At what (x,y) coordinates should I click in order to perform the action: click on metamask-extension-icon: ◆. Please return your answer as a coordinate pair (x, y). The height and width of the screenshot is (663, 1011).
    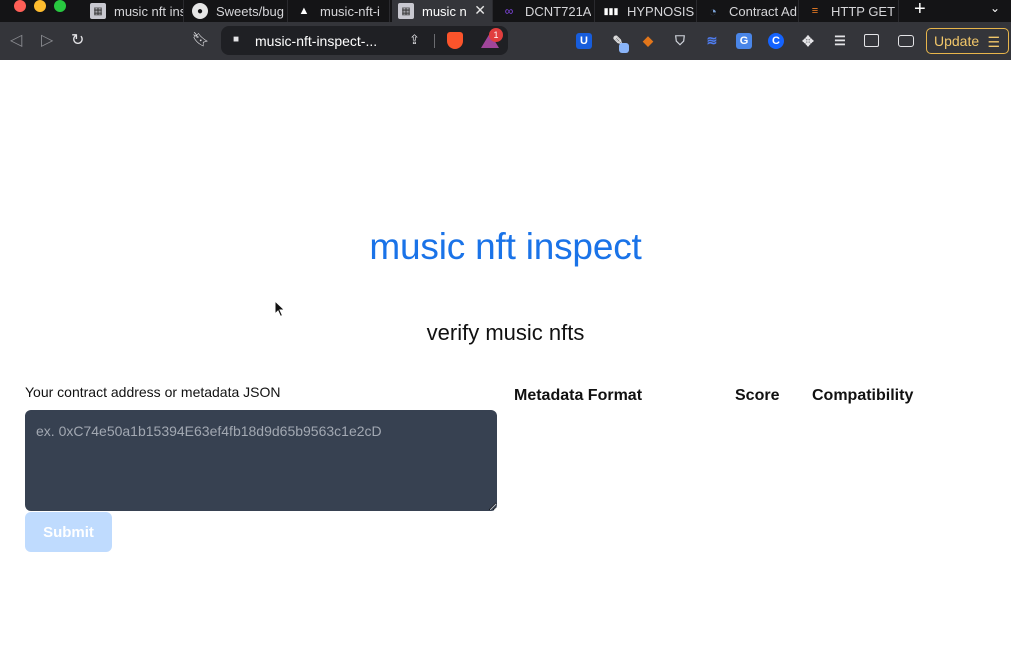
    Looking at the image, I should click on (648, 41).